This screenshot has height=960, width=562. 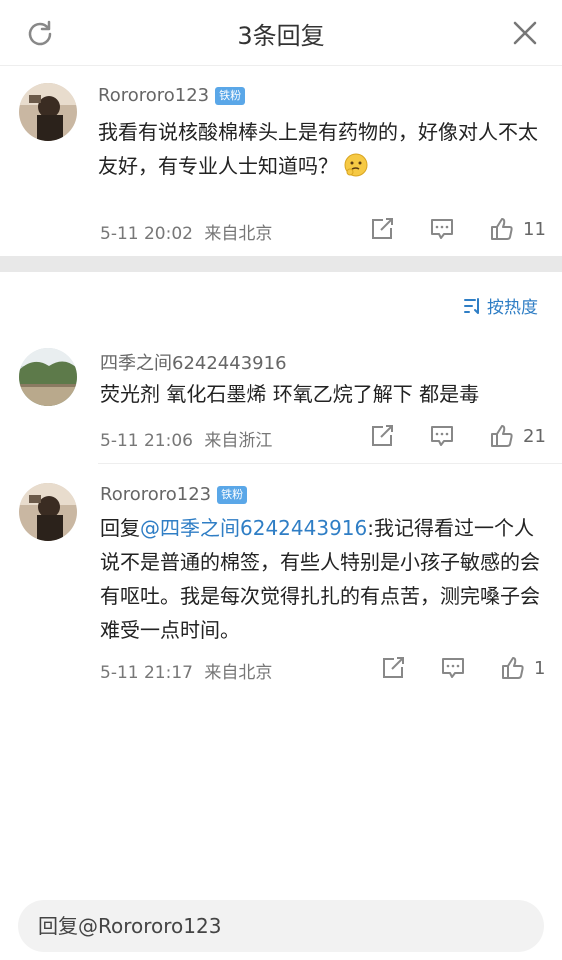 I want to click on page-title: 3条回复, so click(x=281, y=36).